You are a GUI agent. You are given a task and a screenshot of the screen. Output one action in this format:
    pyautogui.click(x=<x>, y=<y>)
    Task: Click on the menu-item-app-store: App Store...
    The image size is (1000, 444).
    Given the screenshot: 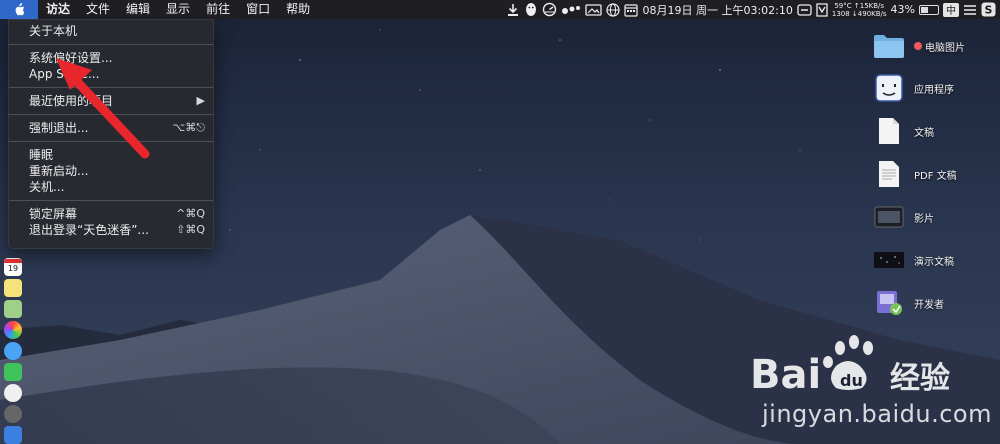 What is the action you would take?
    pyautogui.click(x=111, y=74)
    